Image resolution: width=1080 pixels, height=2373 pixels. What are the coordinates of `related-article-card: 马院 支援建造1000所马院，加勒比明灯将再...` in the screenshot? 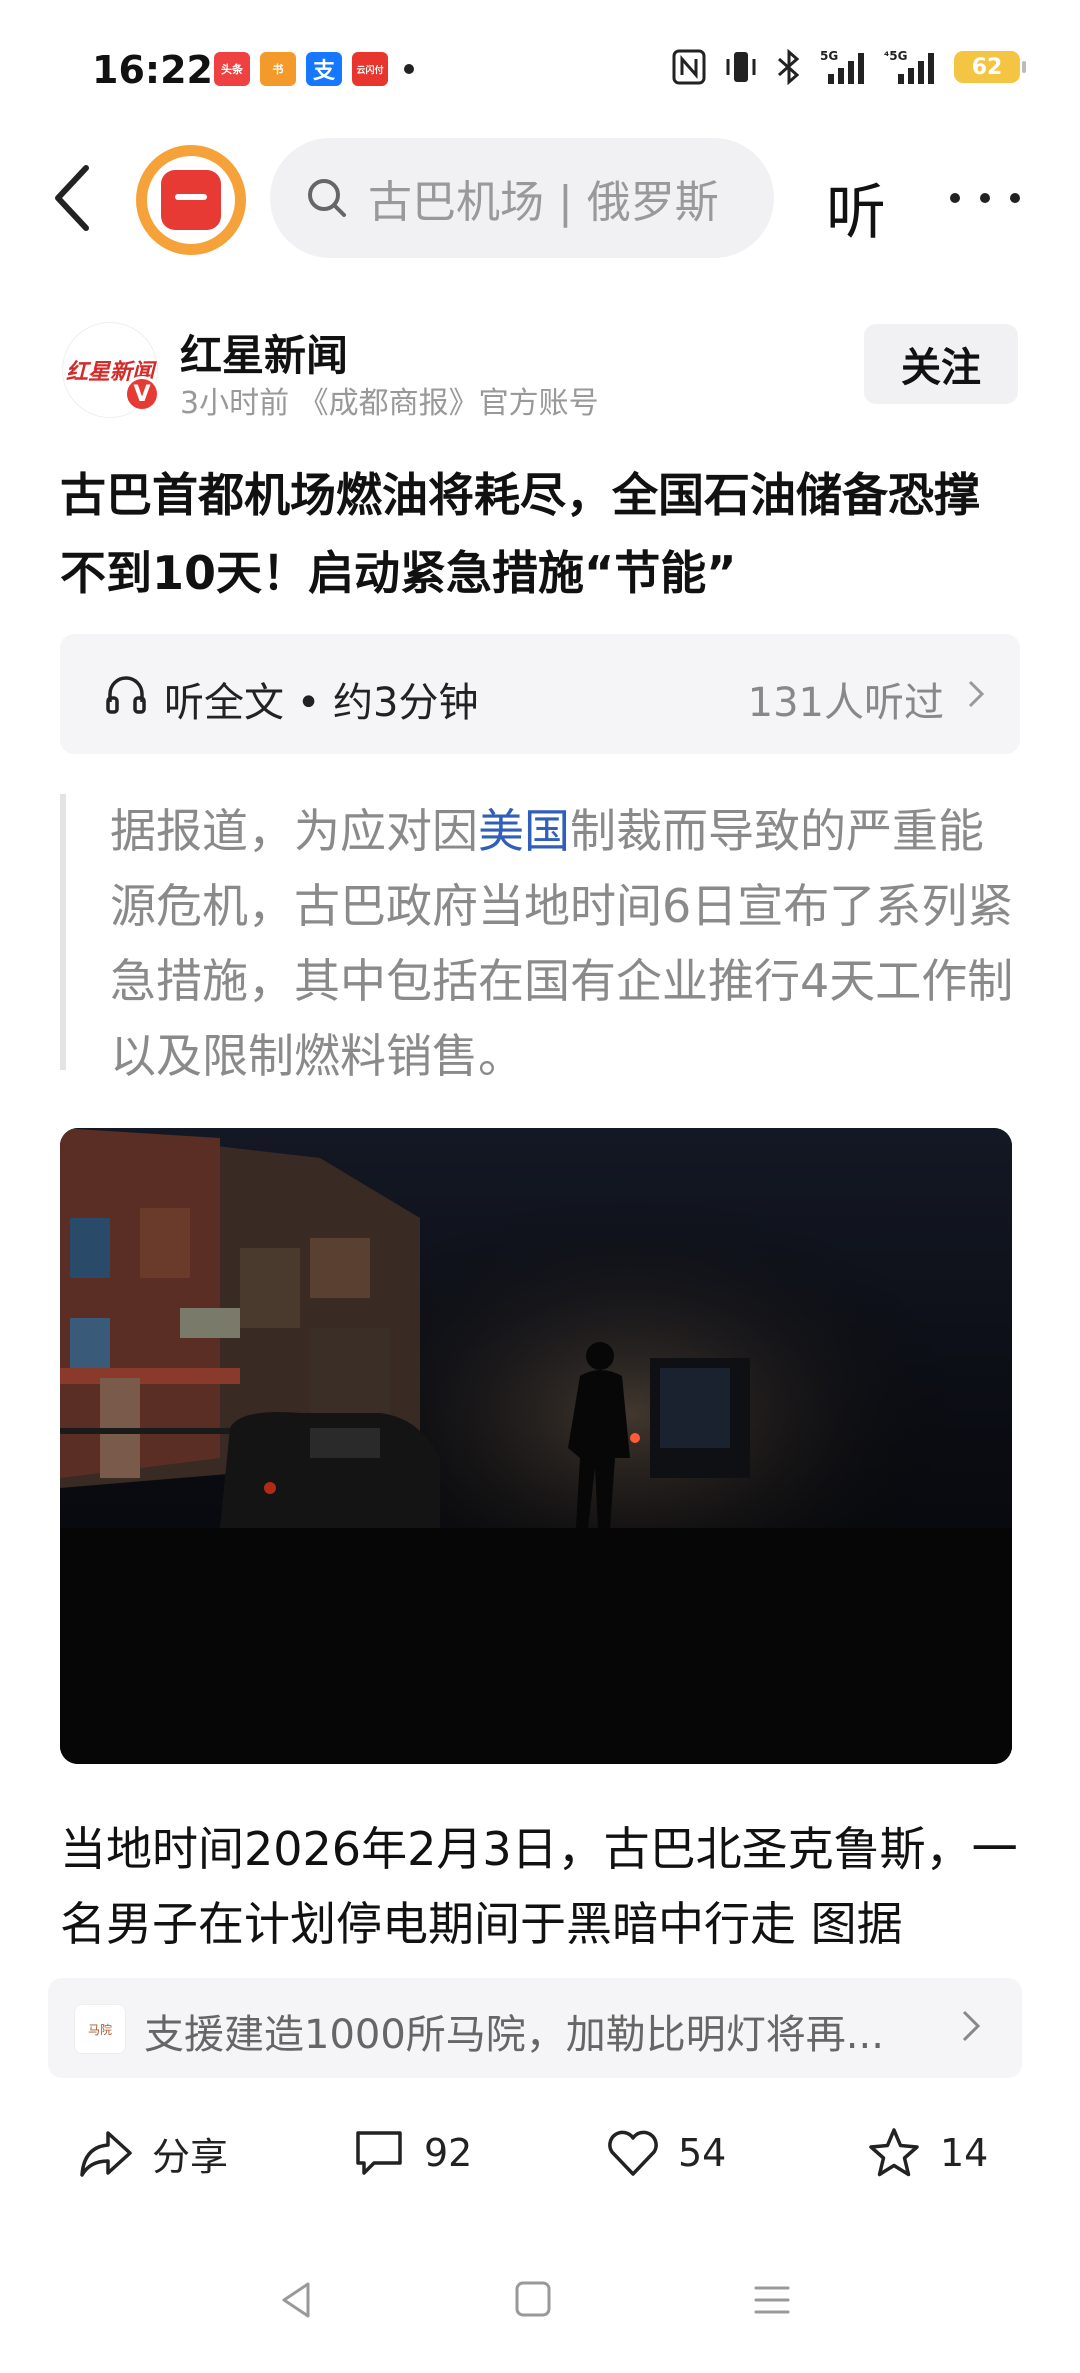 It's located at (535, 2028).